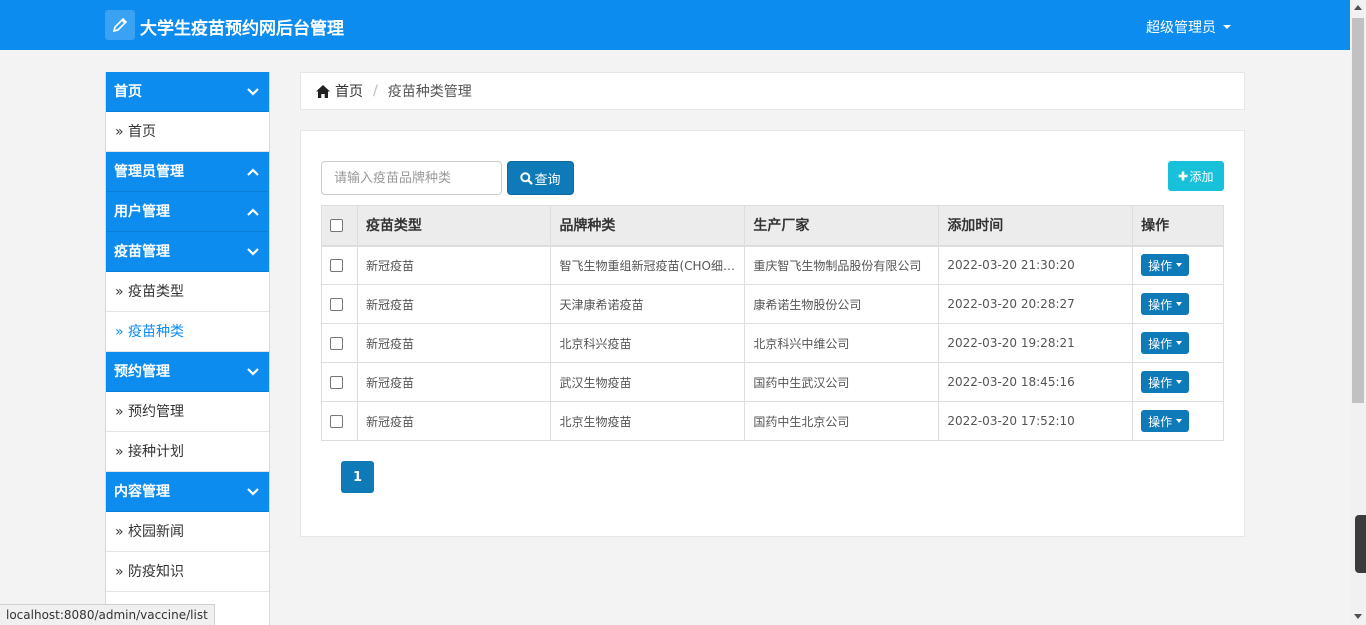 The width and height of the screenshot is (1366, 625). Describe the element at coordinates (454, 226) in the screenshot. I see `column-header: 疫苗类型` at that location.